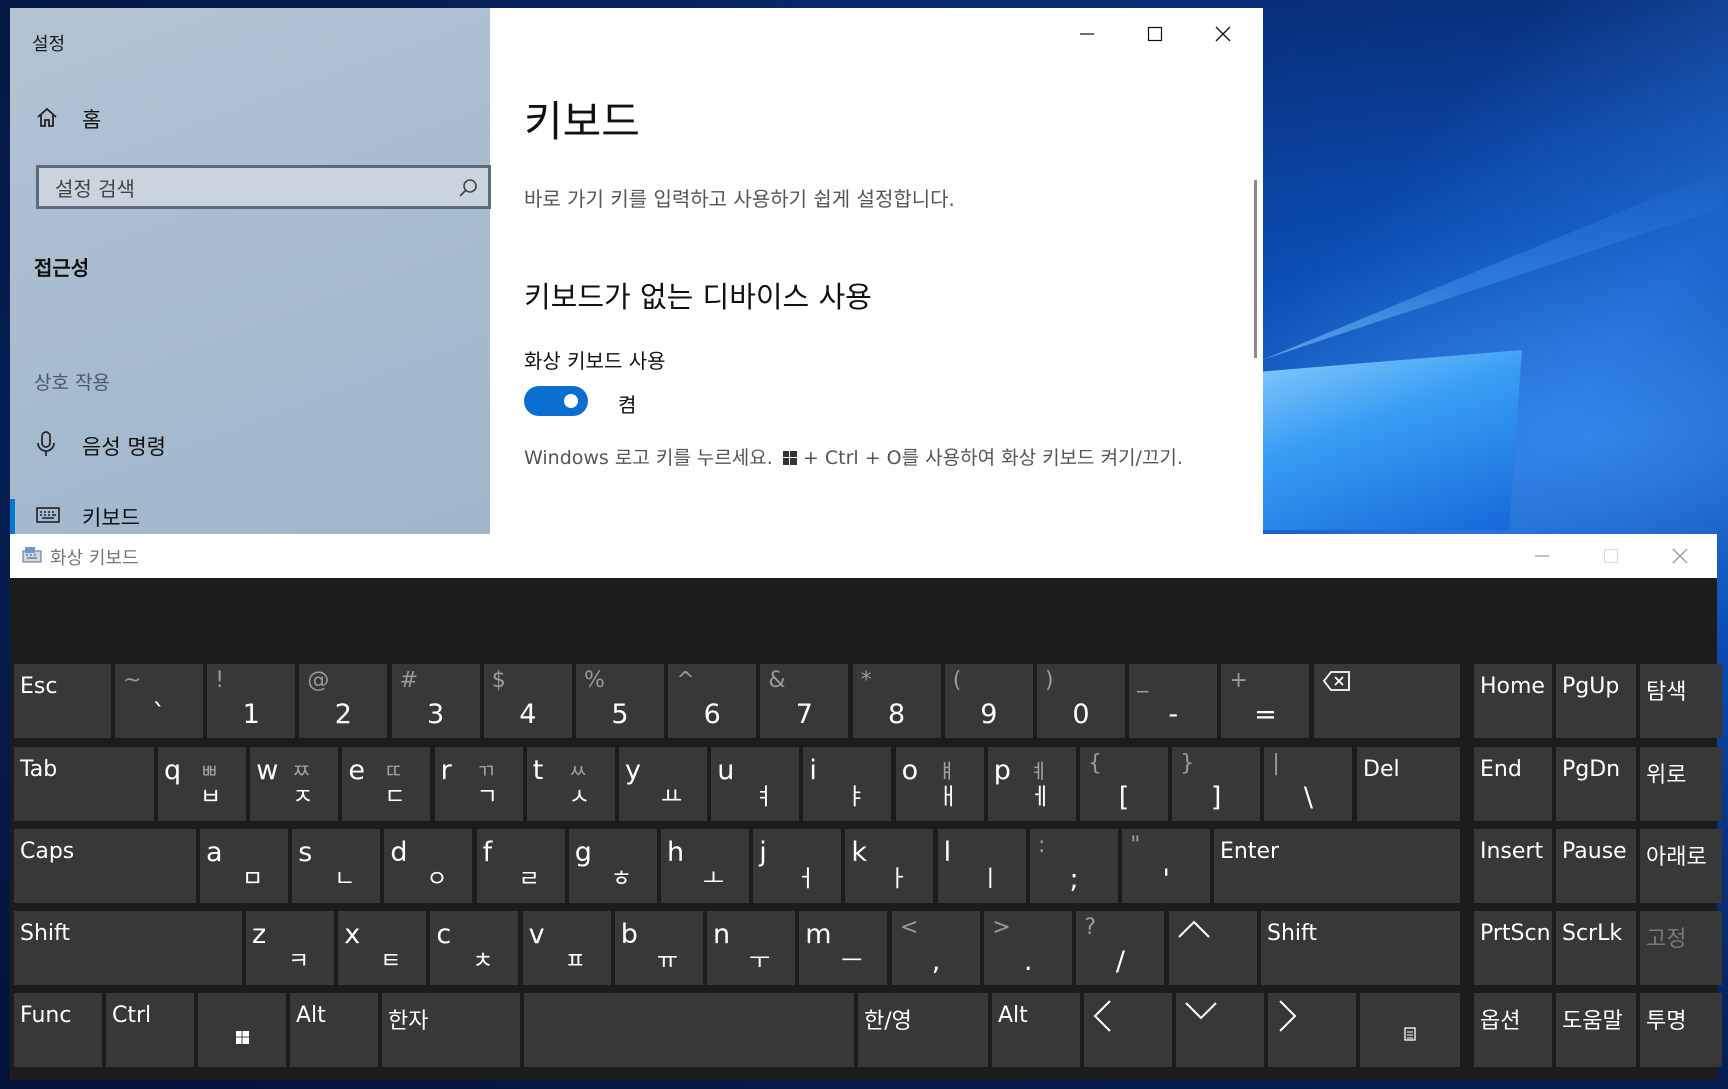  I want to click on key-y: yㅛ, so click(663, 784).